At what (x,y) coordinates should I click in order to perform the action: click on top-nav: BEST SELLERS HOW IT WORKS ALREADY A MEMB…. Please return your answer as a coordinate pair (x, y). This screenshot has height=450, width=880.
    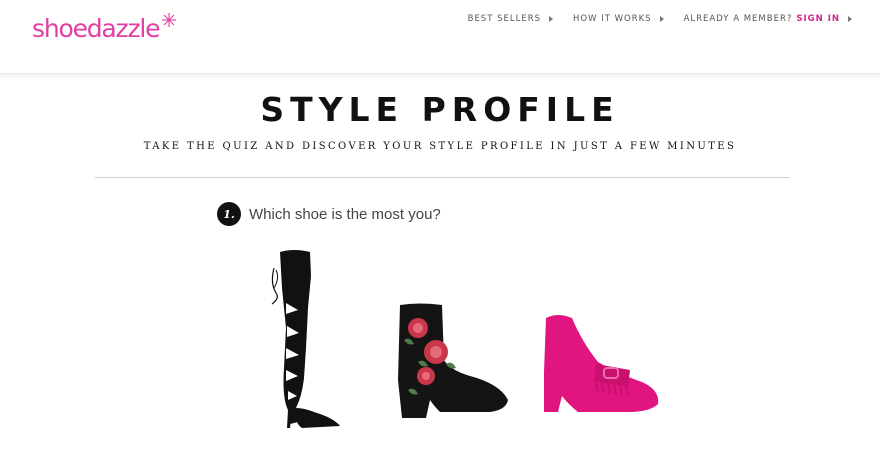
    Looking at the image, I should click on (660, 19).